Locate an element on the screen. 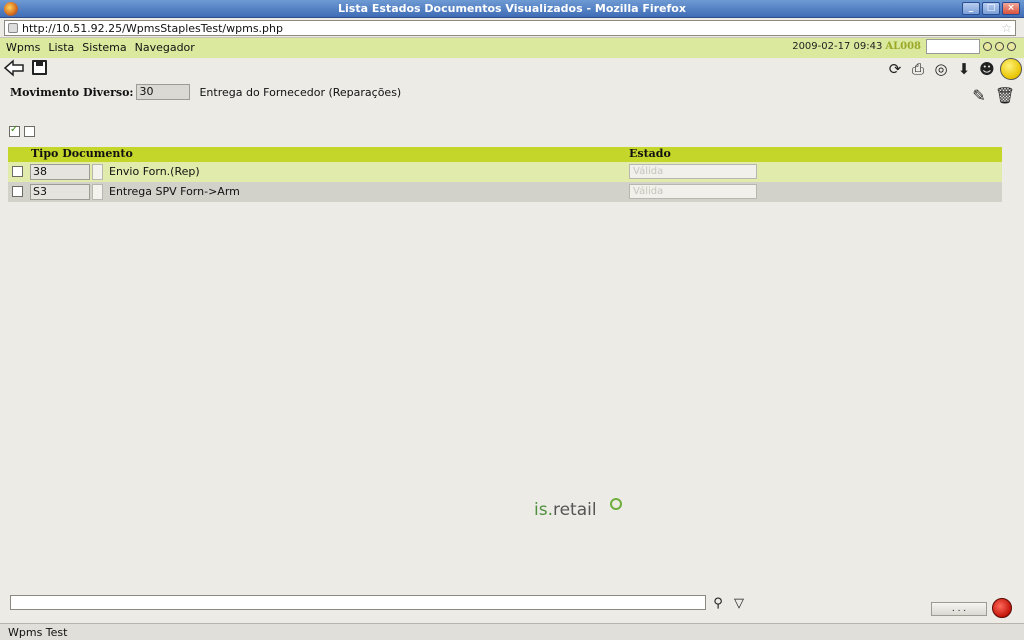 The height and width of the screenshot is (640, 1024). status-dot-3-icon is located at coordinates (1011, 46).